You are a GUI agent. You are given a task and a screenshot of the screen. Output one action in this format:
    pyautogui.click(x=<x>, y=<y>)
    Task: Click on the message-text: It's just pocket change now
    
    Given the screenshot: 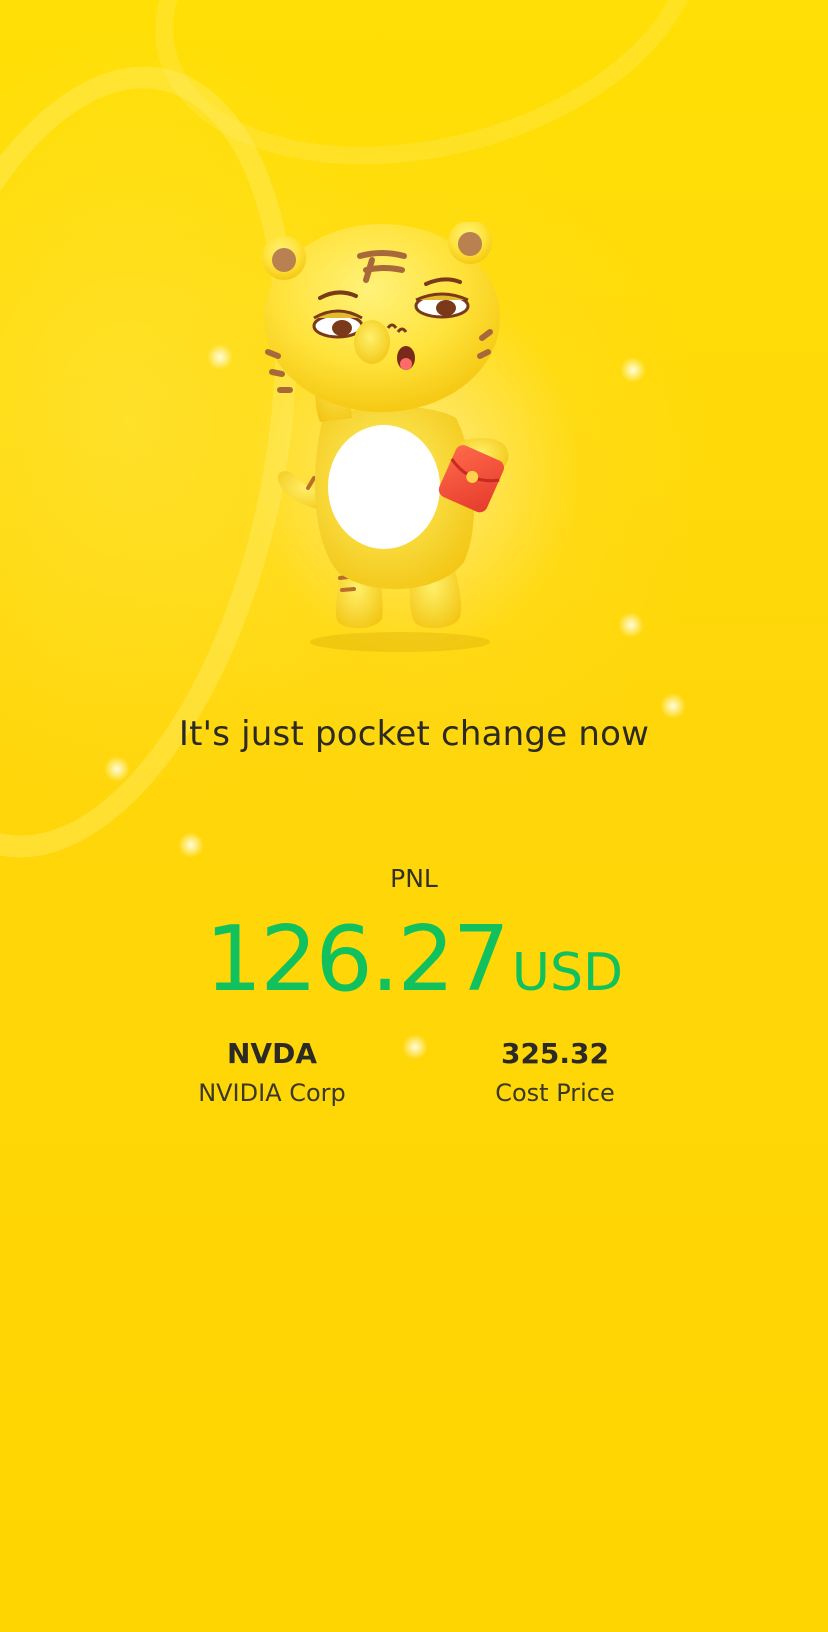 What is the action you would take?
    pyautogui.click(x=414, y=734)
    